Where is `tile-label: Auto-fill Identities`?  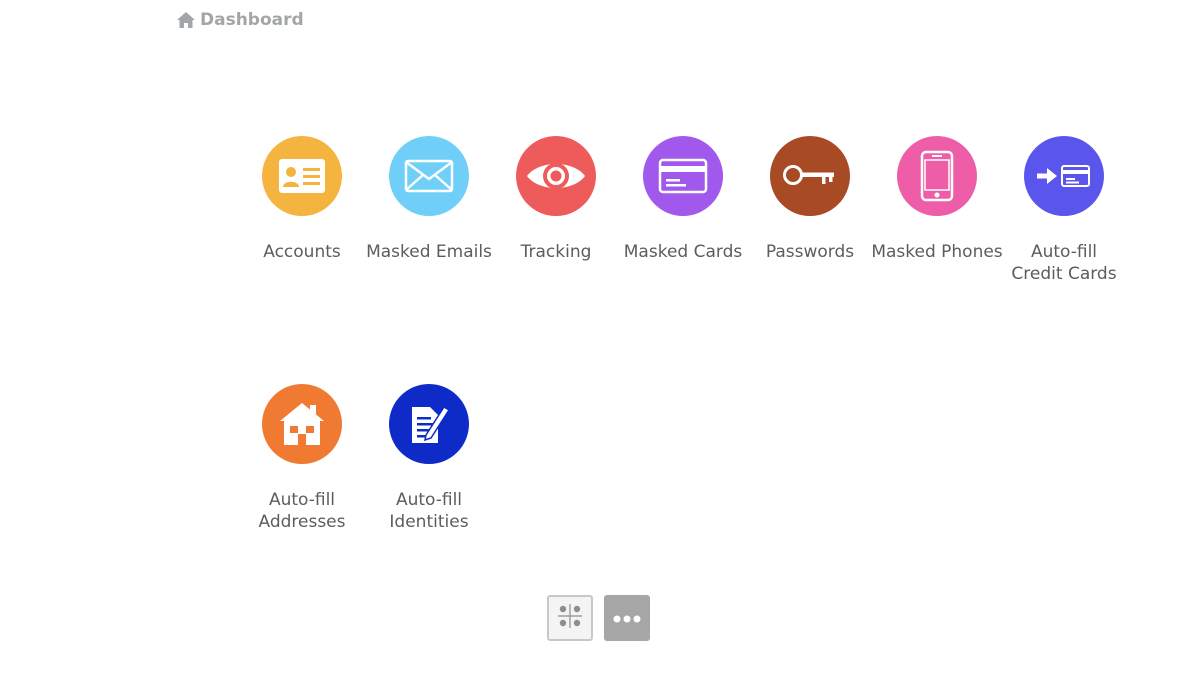
tile-label: Auto-fill Identities is located at coordinates (429, 511).